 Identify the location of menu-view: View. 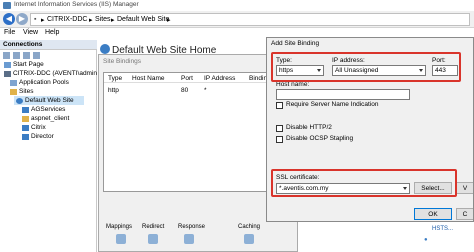
(30, 32).